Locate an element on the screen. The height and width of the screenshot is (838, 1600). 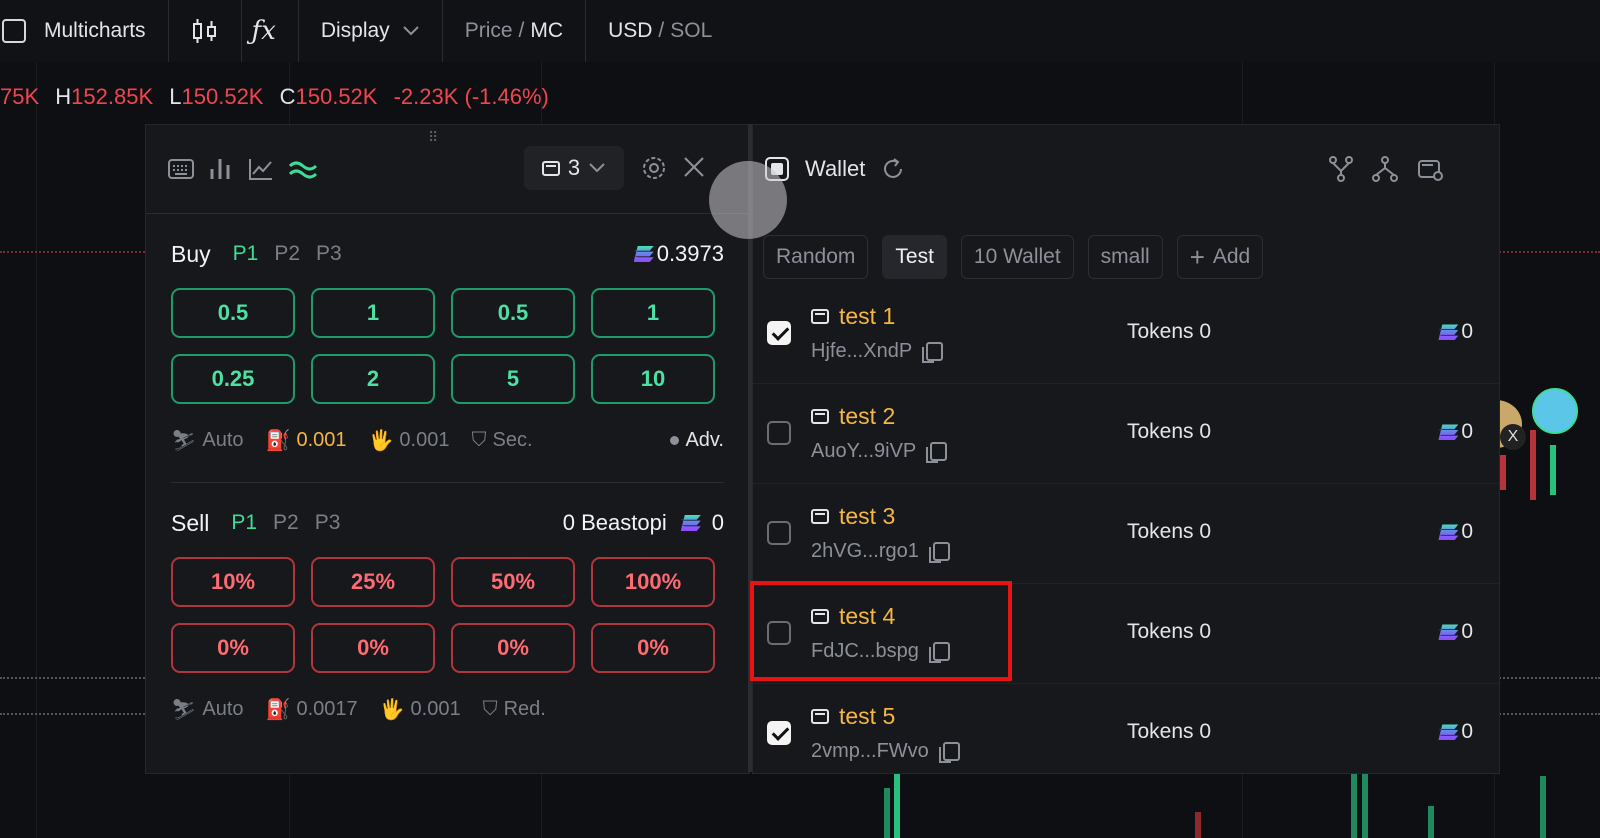
buy-sec-toggle: ⛉ Sec. is located at coordinates (501, 440).